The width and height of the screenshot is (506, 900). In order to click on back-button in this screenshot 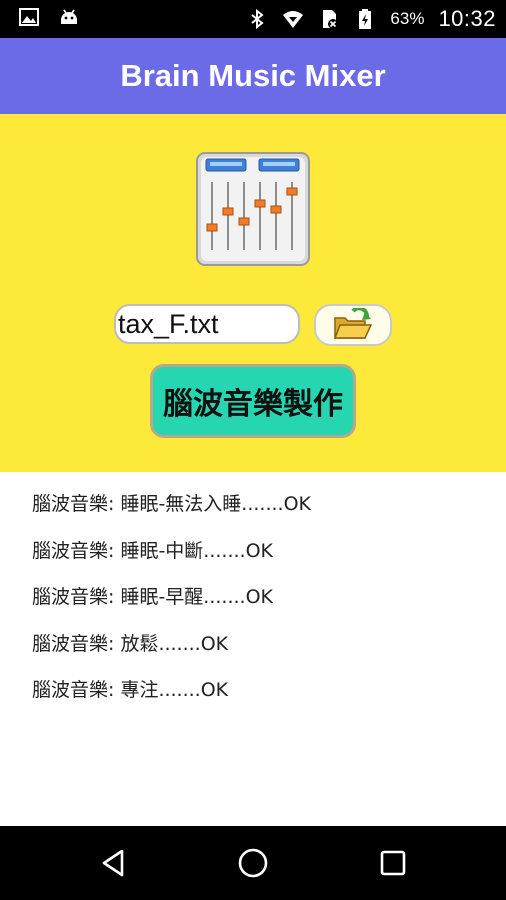, I will do `click(113, 863)`.